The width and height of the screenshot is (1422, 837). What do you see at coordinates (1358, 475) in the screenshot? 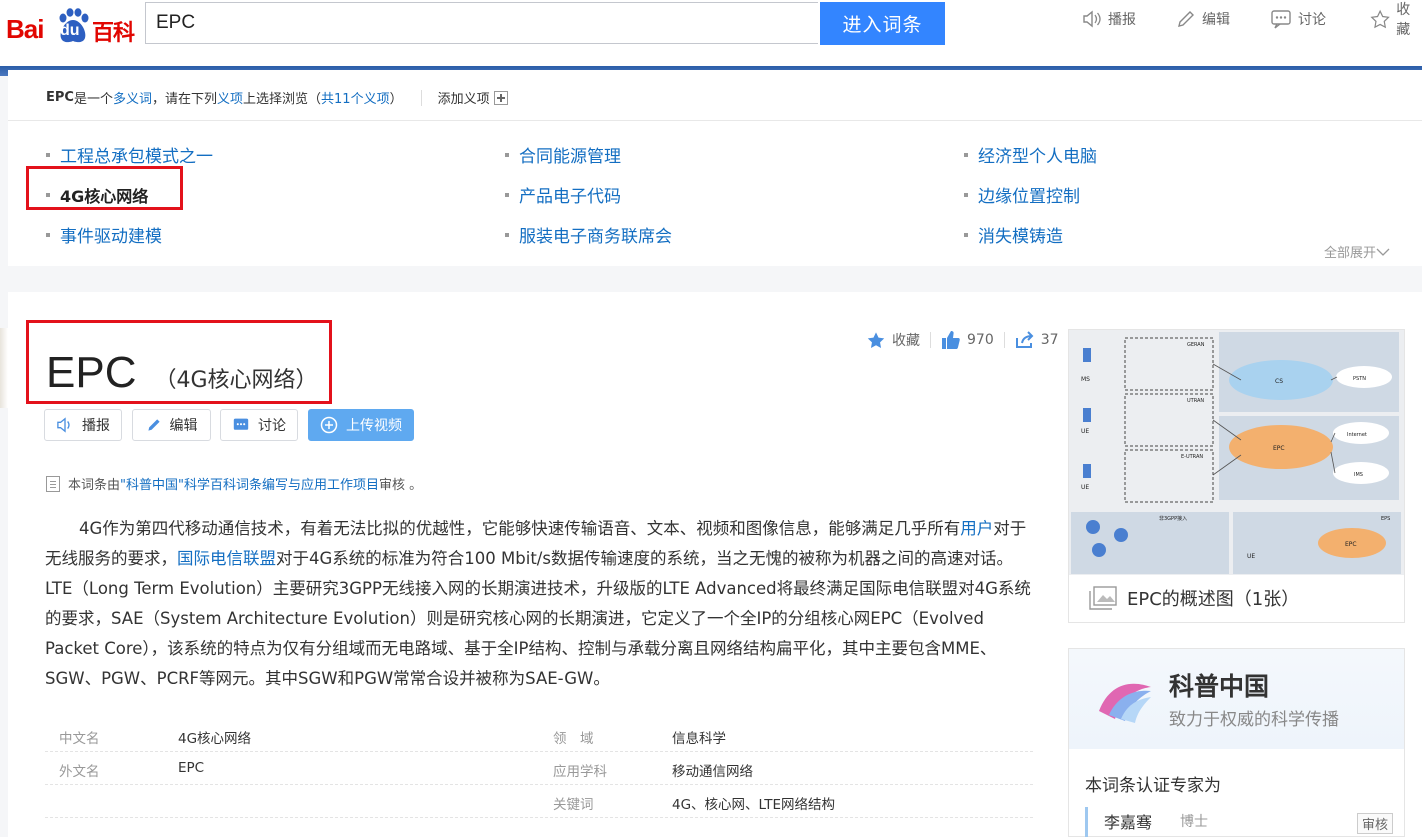
I see `diagram-label: IMS` at bounding box center [1358, 475].